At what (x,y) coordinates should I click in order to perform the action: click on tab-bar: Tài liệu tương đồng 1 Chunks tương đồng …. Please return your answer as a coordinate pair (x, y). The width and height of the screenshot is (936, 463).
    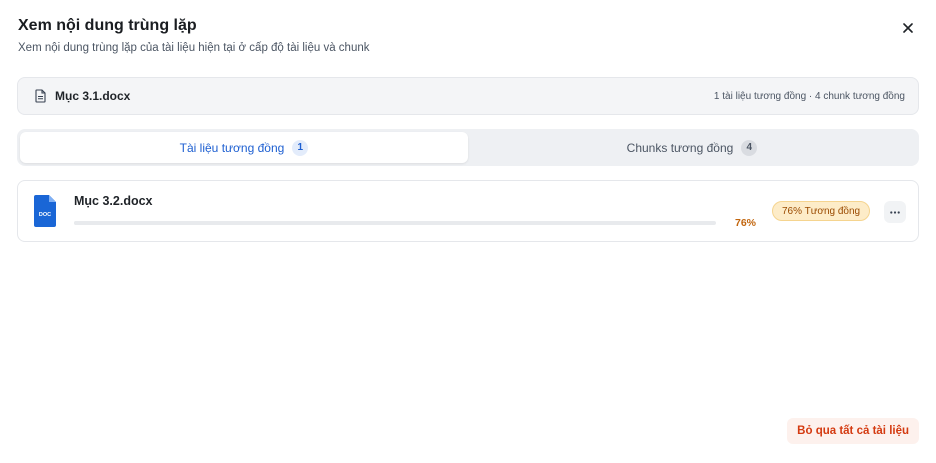
    Looking at the image, I should click on (468, 147).